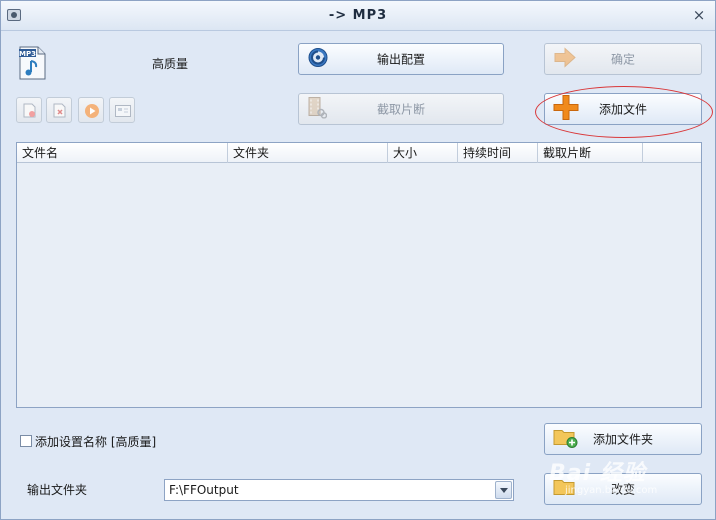 This screenshot has width=716, height=520. What do you see at coordinates (32, 63) in the screenshot?
I see `mp3-format-icon: MP3` at bounding box center [32, 63].